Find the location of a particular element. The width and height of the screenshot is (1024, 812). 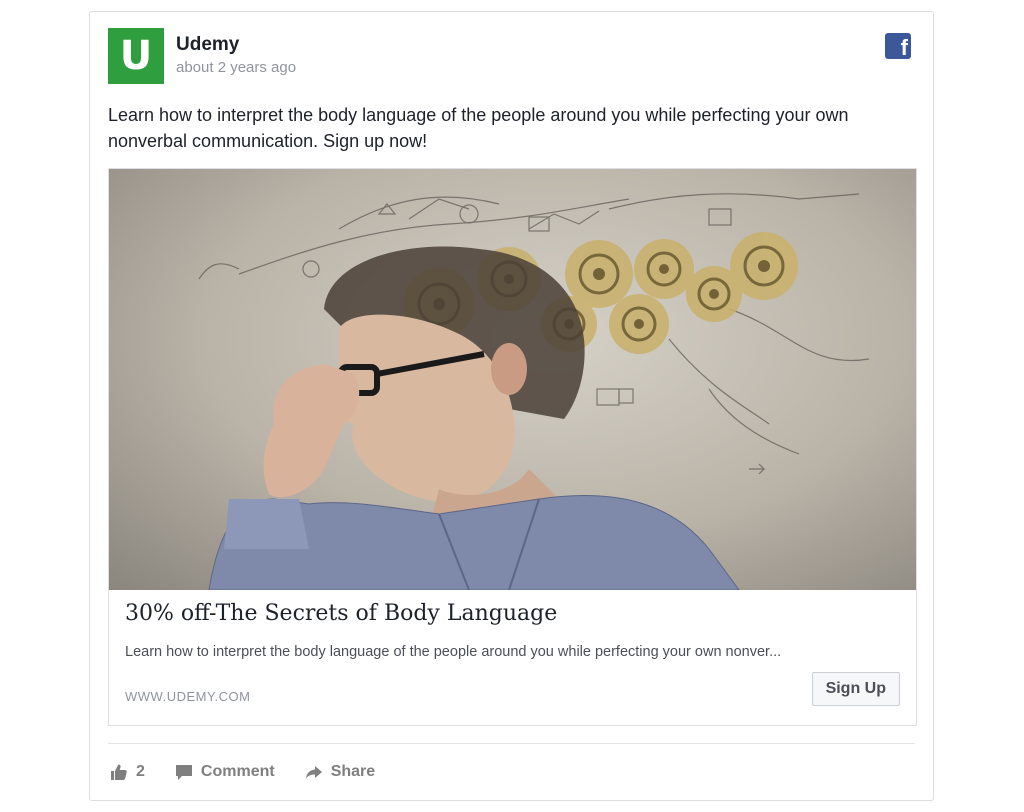

link-domain: WWW.UDEMY.COM is located at coordinates (187, 696).